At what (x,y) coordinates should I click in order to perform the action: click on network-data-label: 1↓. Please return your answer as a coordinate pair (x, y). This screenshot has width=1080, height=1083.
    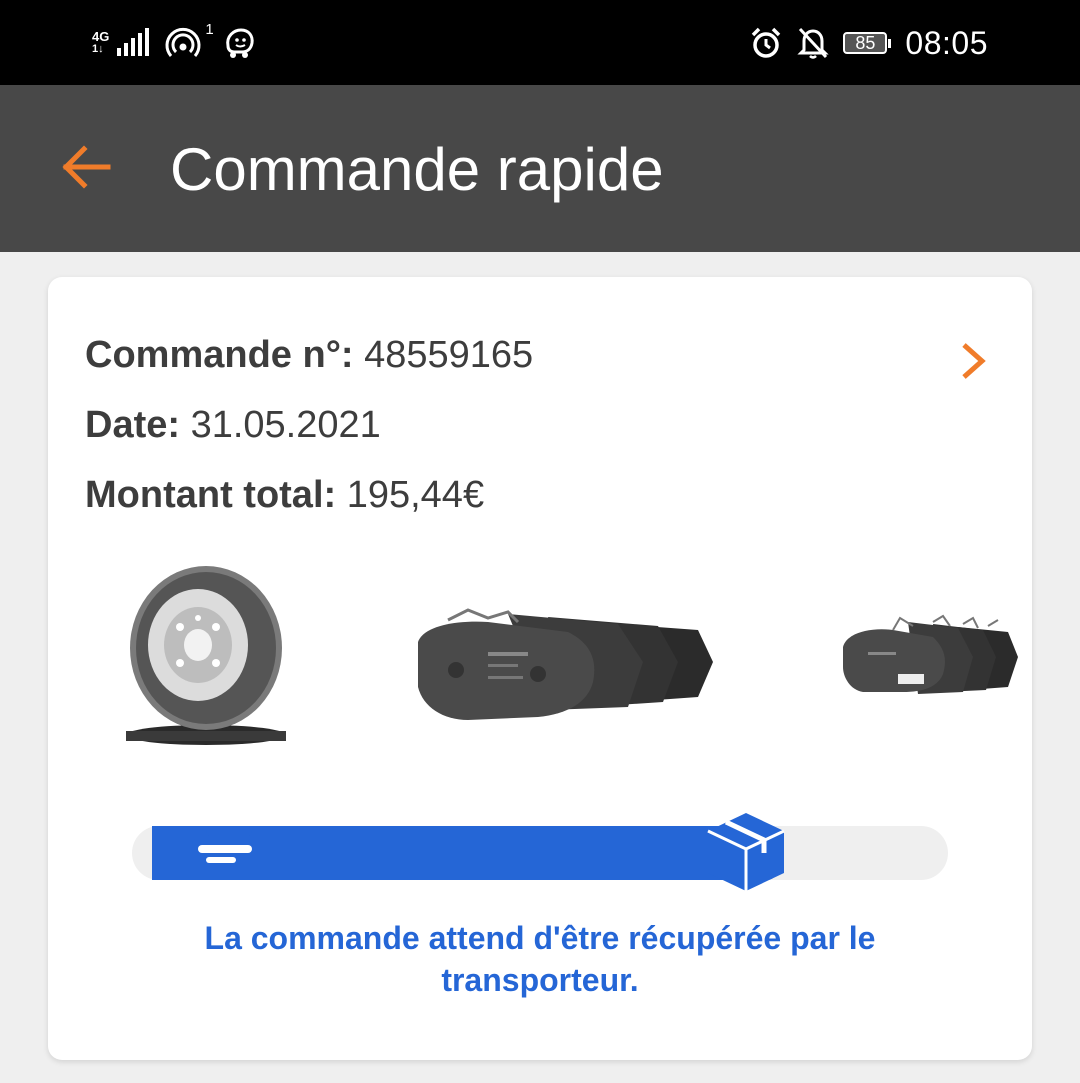
    Looking at the image, I should click on (98, 49).